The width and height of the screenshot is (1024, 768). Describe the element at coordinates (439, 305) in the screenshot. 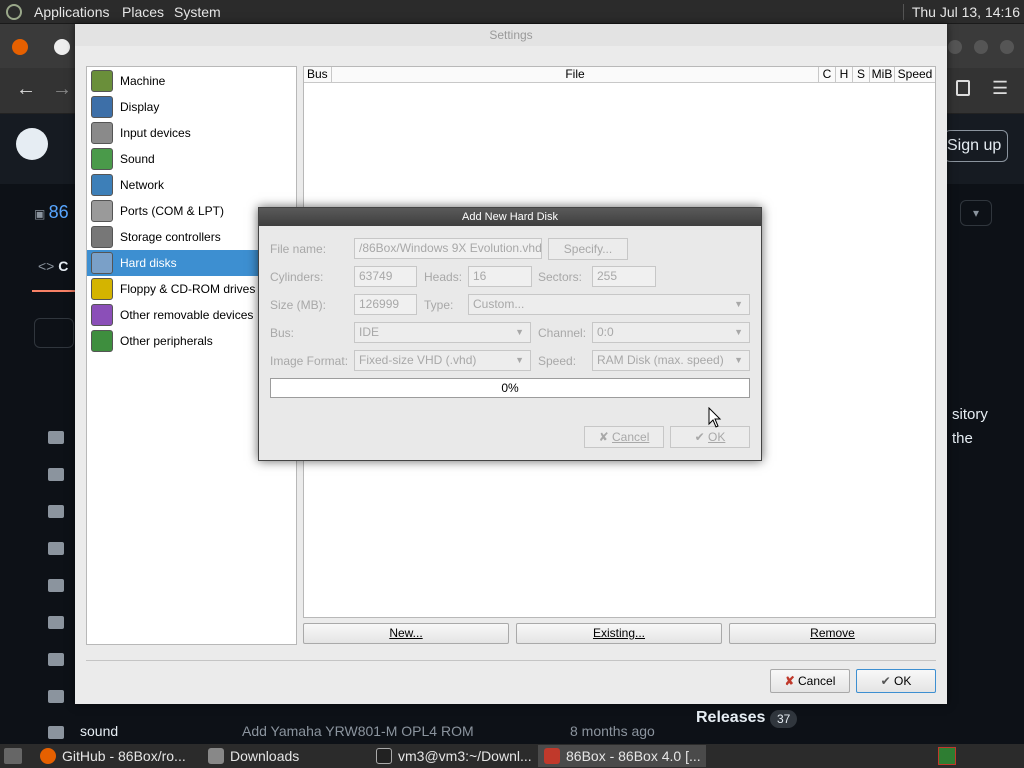

I see `type-label: Type:` at that location.